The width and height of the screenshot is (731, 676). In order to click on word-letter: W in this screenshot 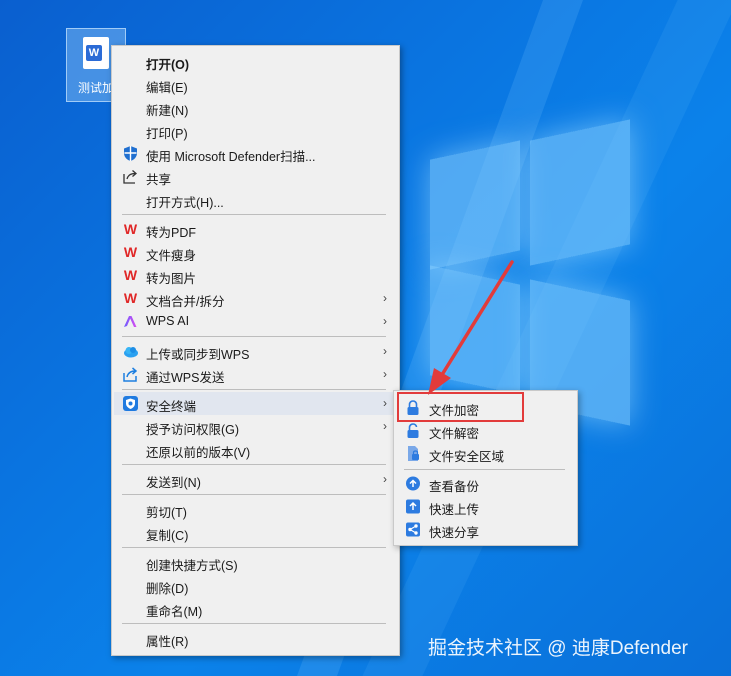, I will do `click(94, 53)`.